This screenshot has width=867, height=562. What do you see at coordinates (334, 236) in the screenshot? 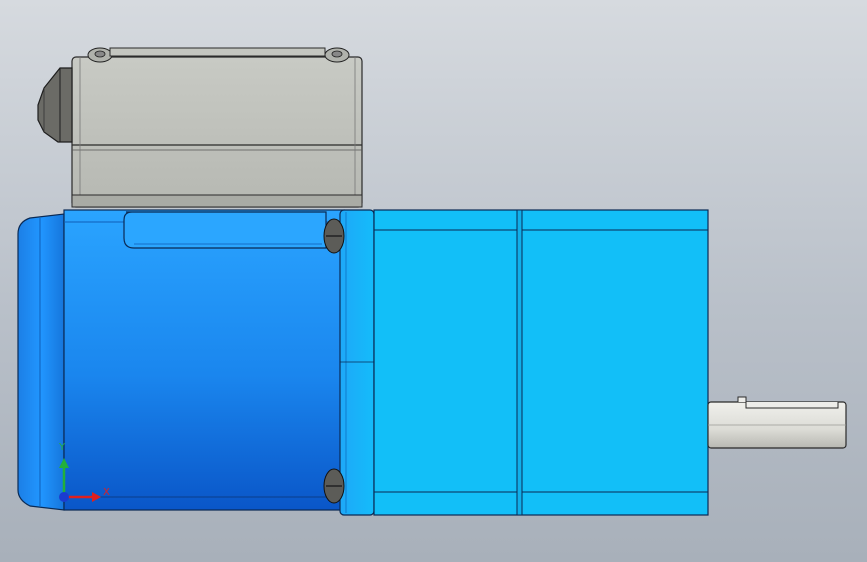
I see `flange-screw-top` at bounding box center [334, 236].